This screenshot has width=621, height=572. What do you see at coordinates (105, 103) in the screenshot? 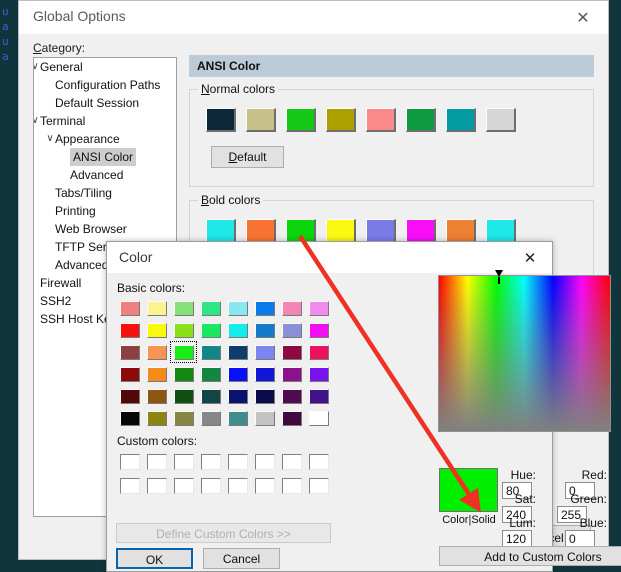
I see `tree-item-default-session: Default Session` at bounding box center [105, 103].